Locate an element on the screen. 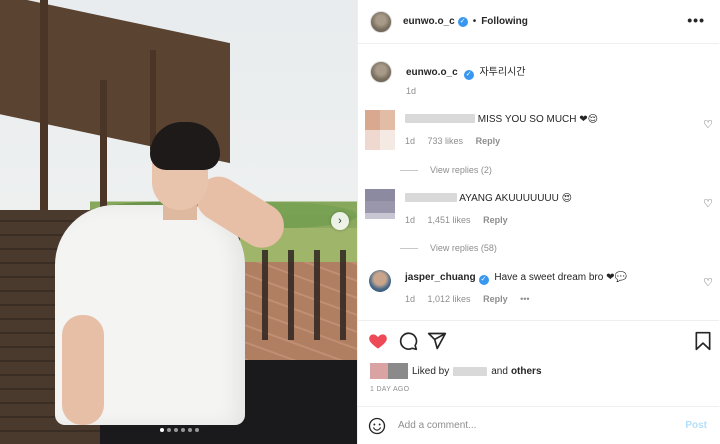 This screenshot has width=720, height=444. liked-by: Liked by and others is located at coordinates (456, 371).